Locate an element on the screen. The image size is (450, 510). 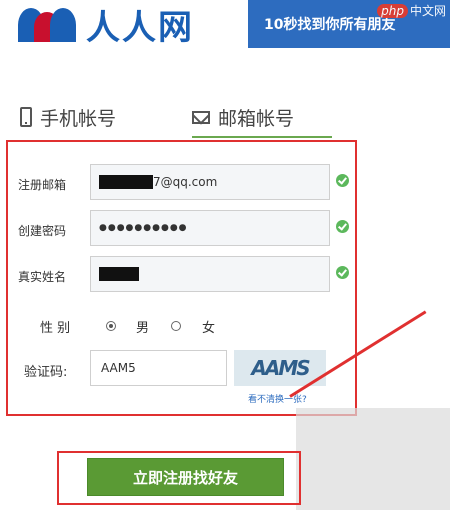
header: 人人网 10秒找到你所有朋友 php 中文网 is located at coordinates (225, 24).